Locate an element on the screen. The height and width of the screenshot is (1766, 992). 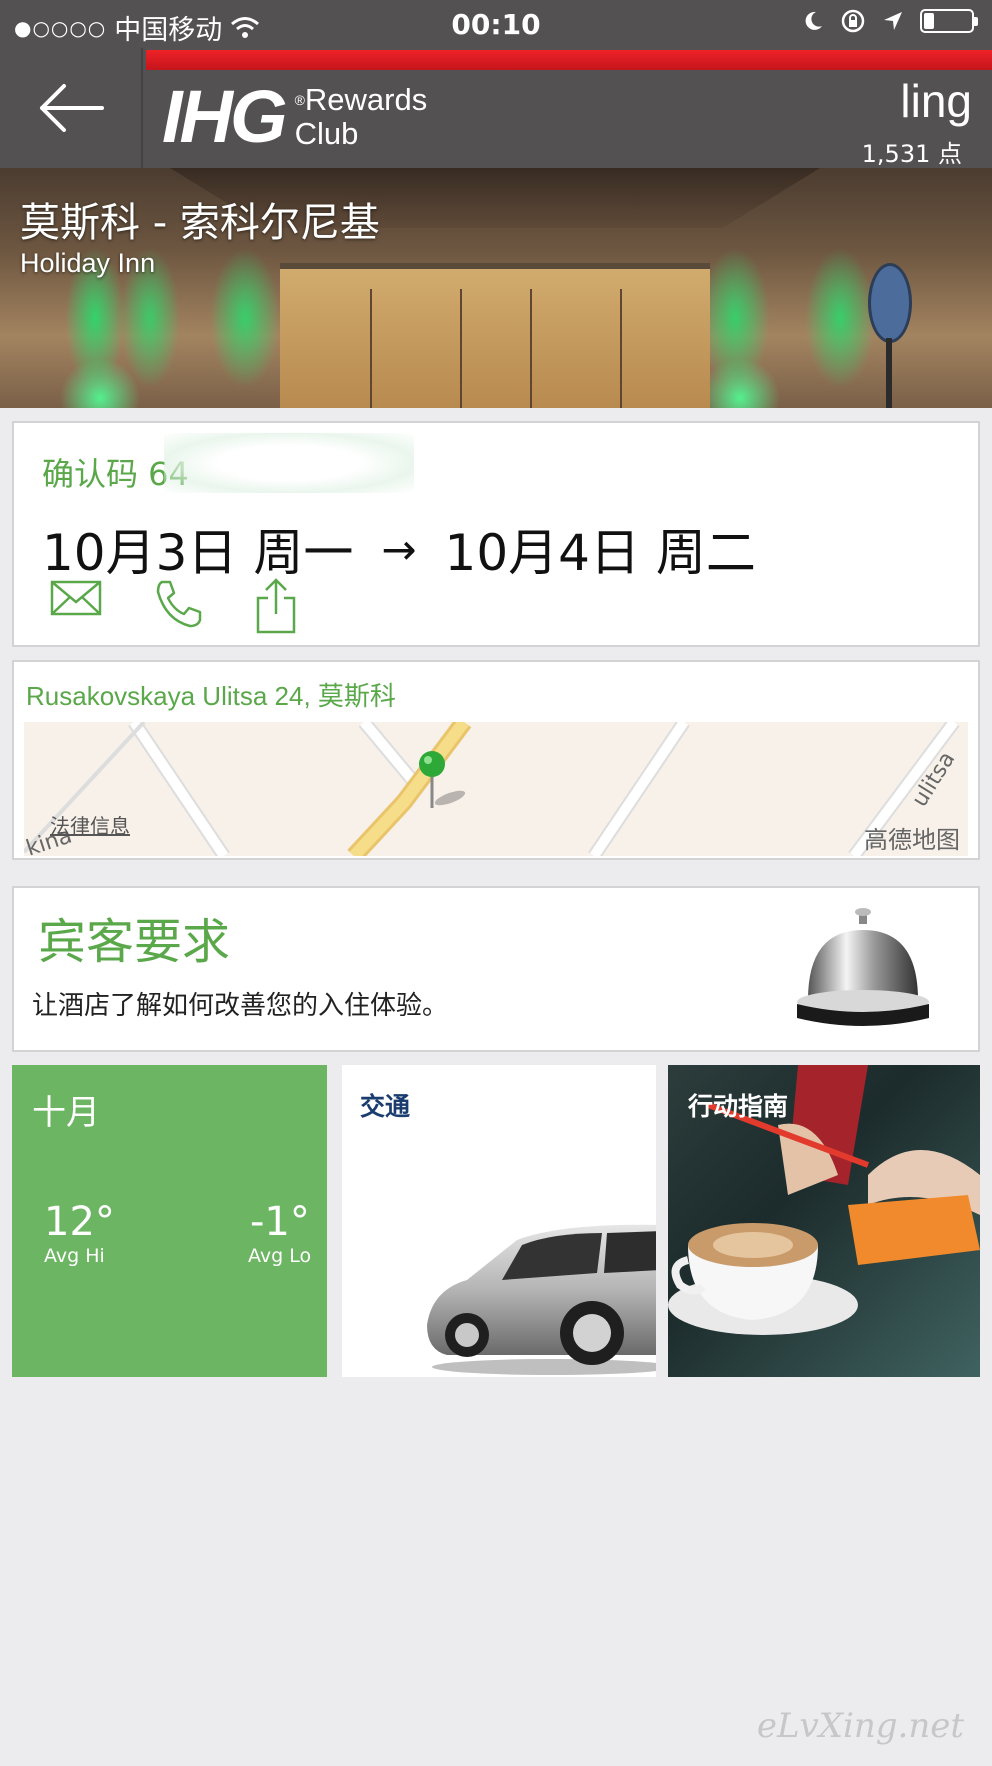
location-arrow-icon is located at coordinates (893, 21).